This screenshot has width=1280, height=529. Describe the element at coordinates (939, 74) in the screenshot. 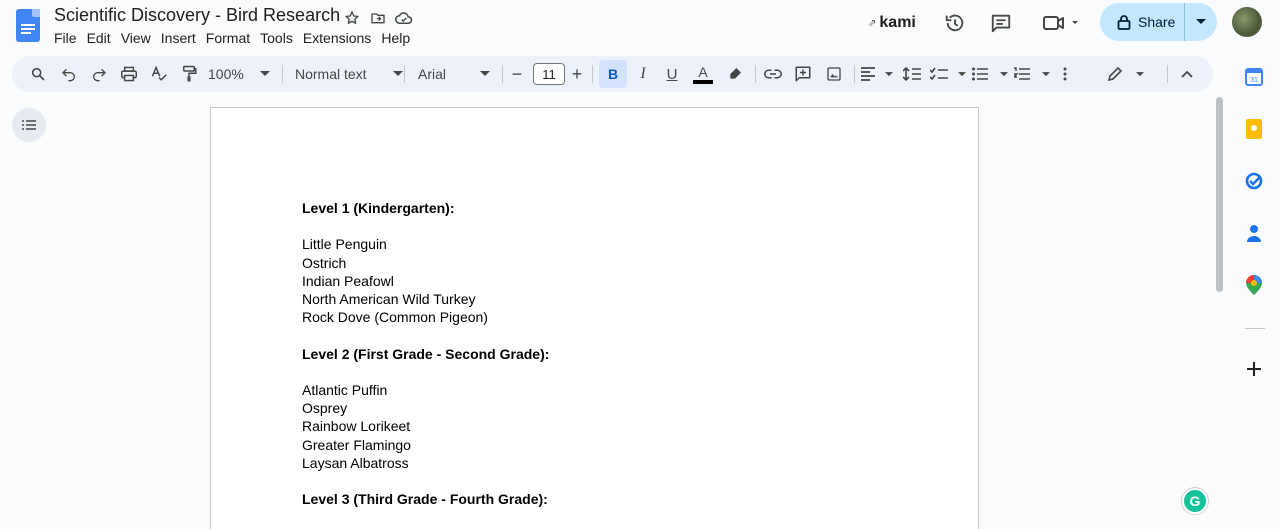

I see `checklist-icon` at that location.